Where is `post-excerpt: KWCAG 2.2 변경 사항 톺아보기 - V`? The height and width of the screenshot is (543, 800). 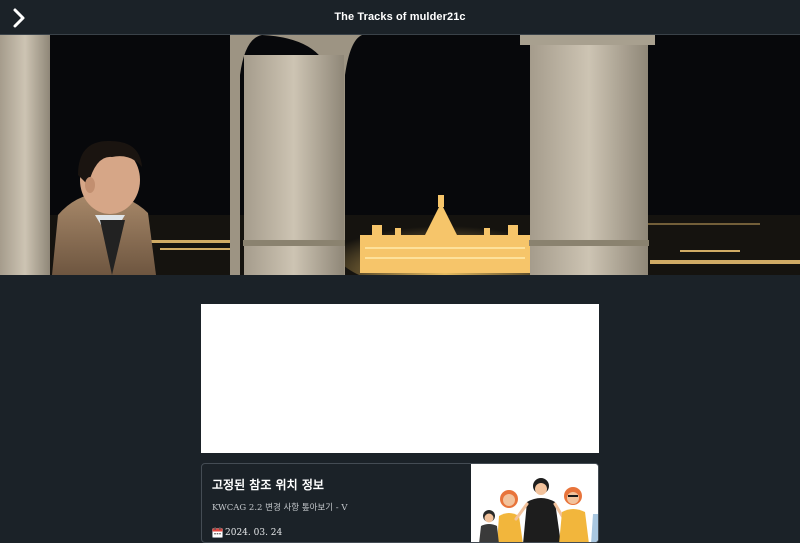 post-excerpt: KWCAG 2.2 변경 사항 톺아보기 - V is located at coordinates (280, 508).